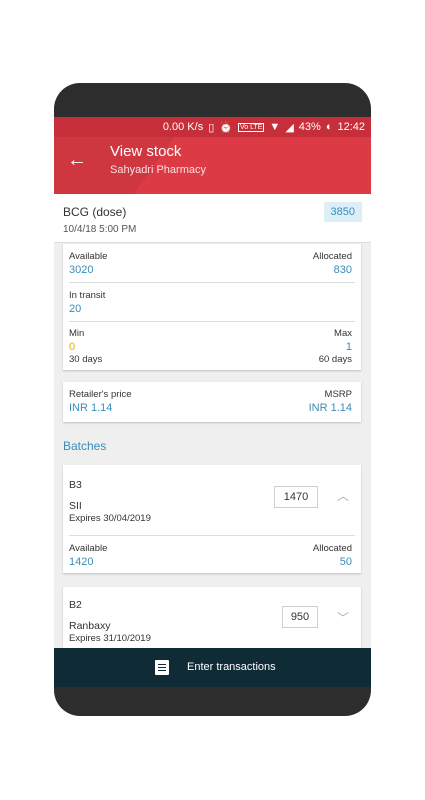  I want to click on msrp-value: INR 1.14, so click(330, 408).